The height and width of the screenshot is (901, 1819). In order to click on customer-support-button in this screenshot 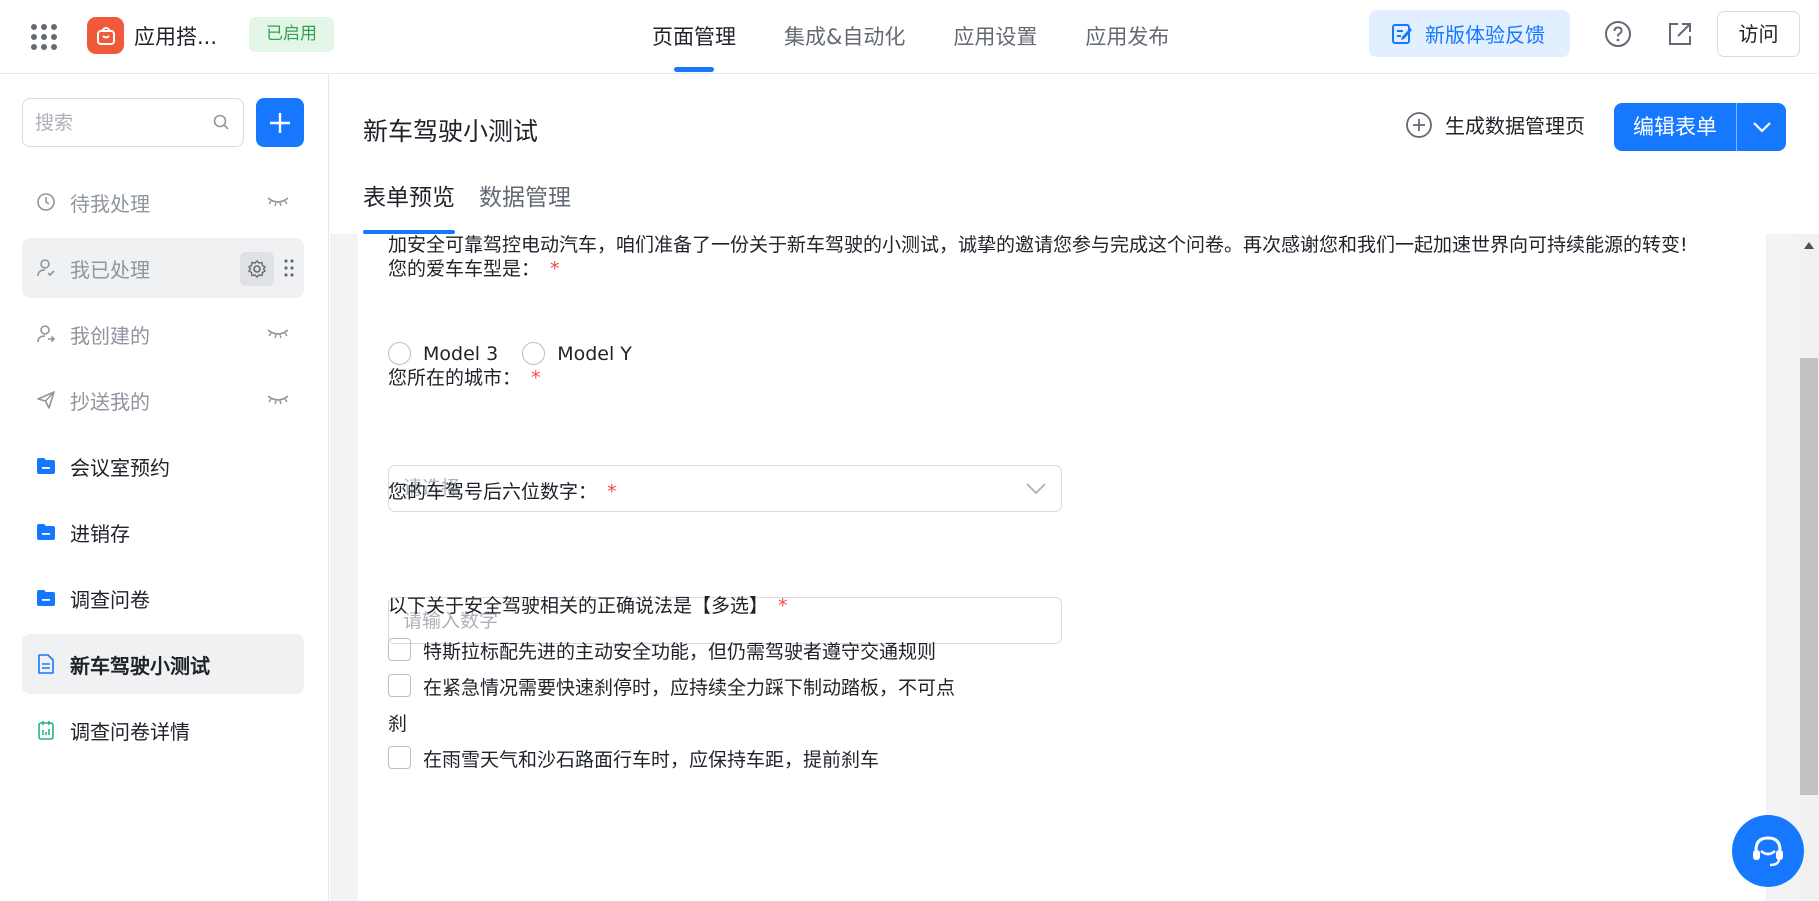, I will do `click(1768, 851)`.